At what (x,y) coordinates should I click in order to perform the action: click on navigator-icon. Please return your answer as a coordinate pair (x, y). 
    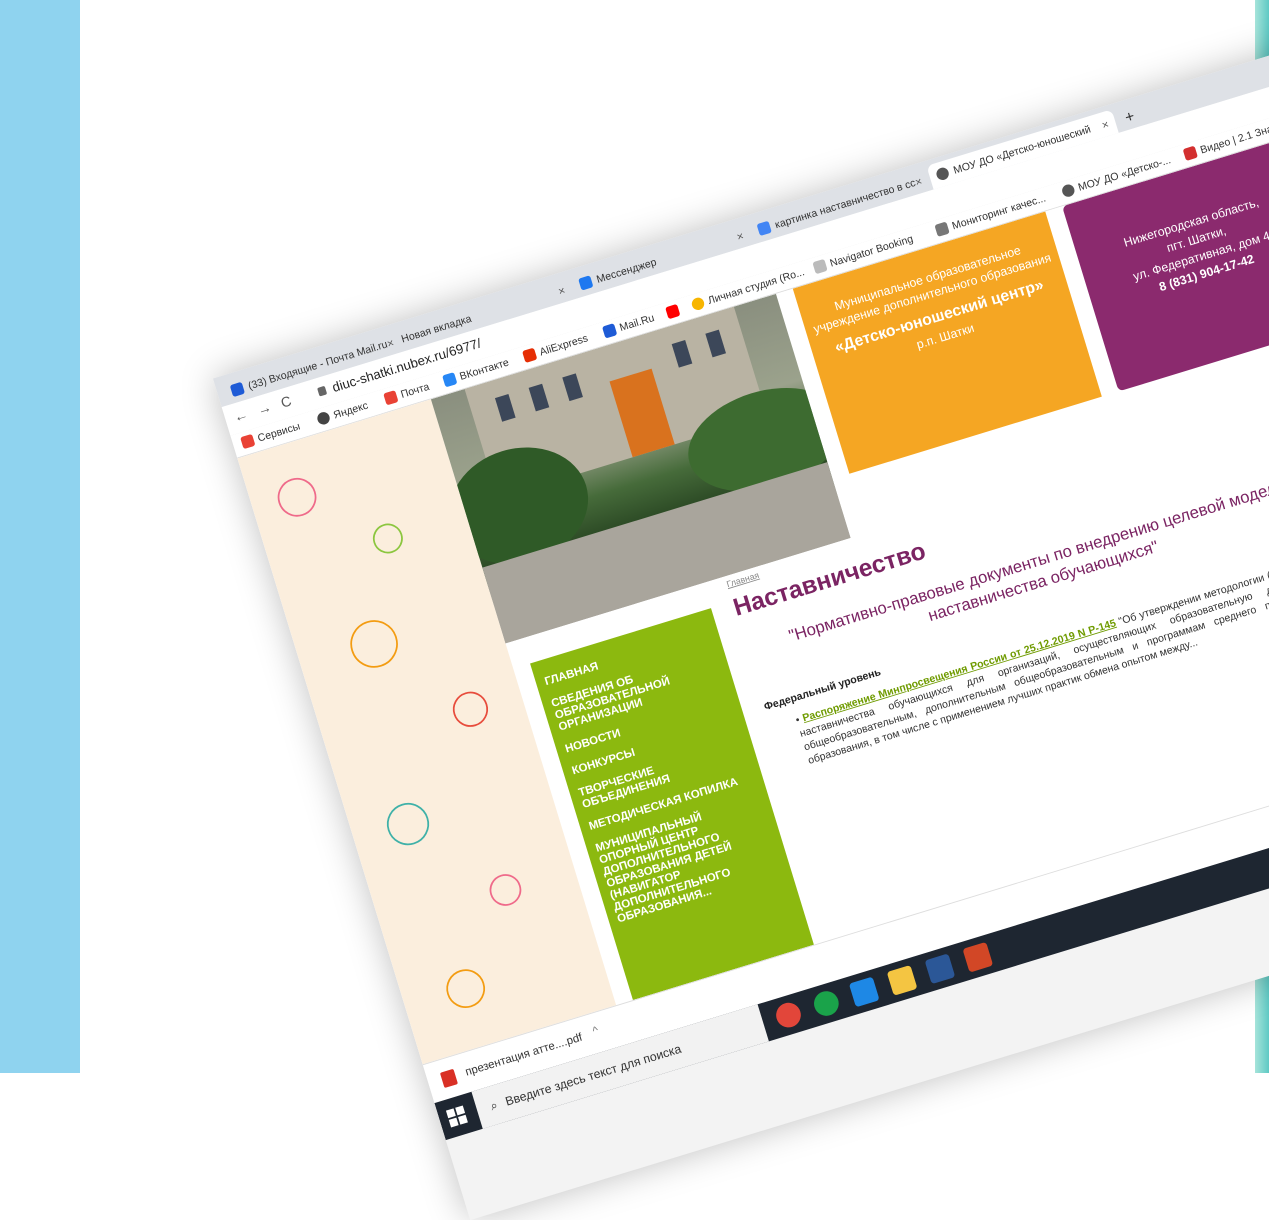
    Looking at the image, I should click on (820, 266).